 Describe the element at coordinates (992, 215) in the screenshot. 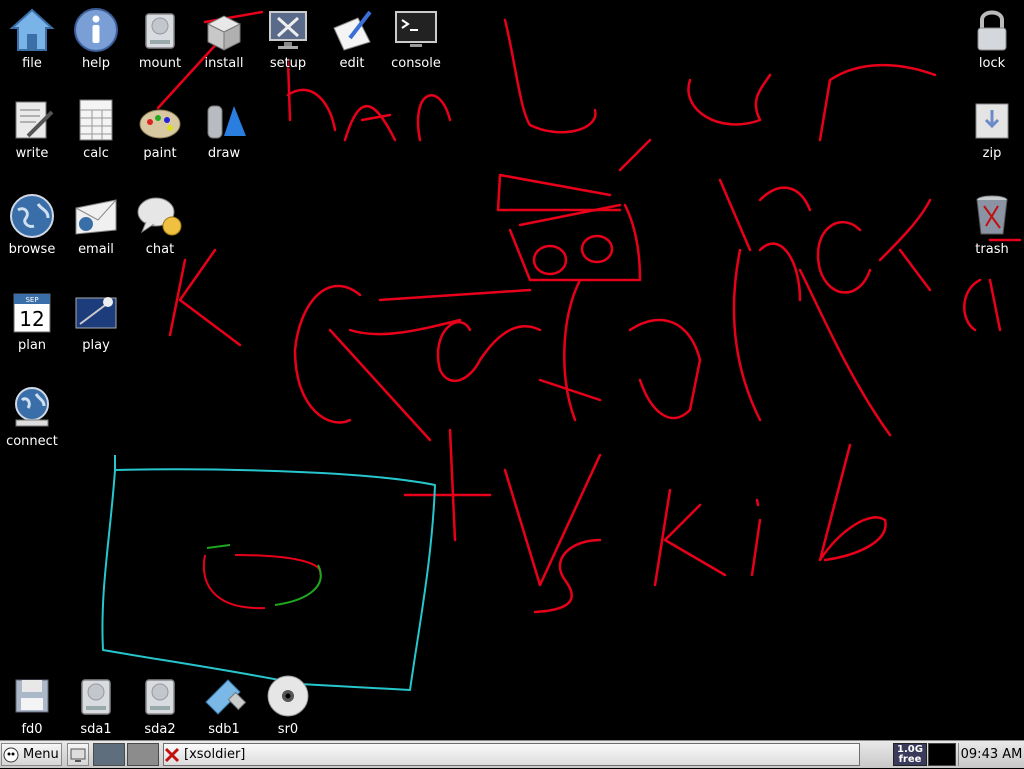

I see `trash-can-icon` at that location.